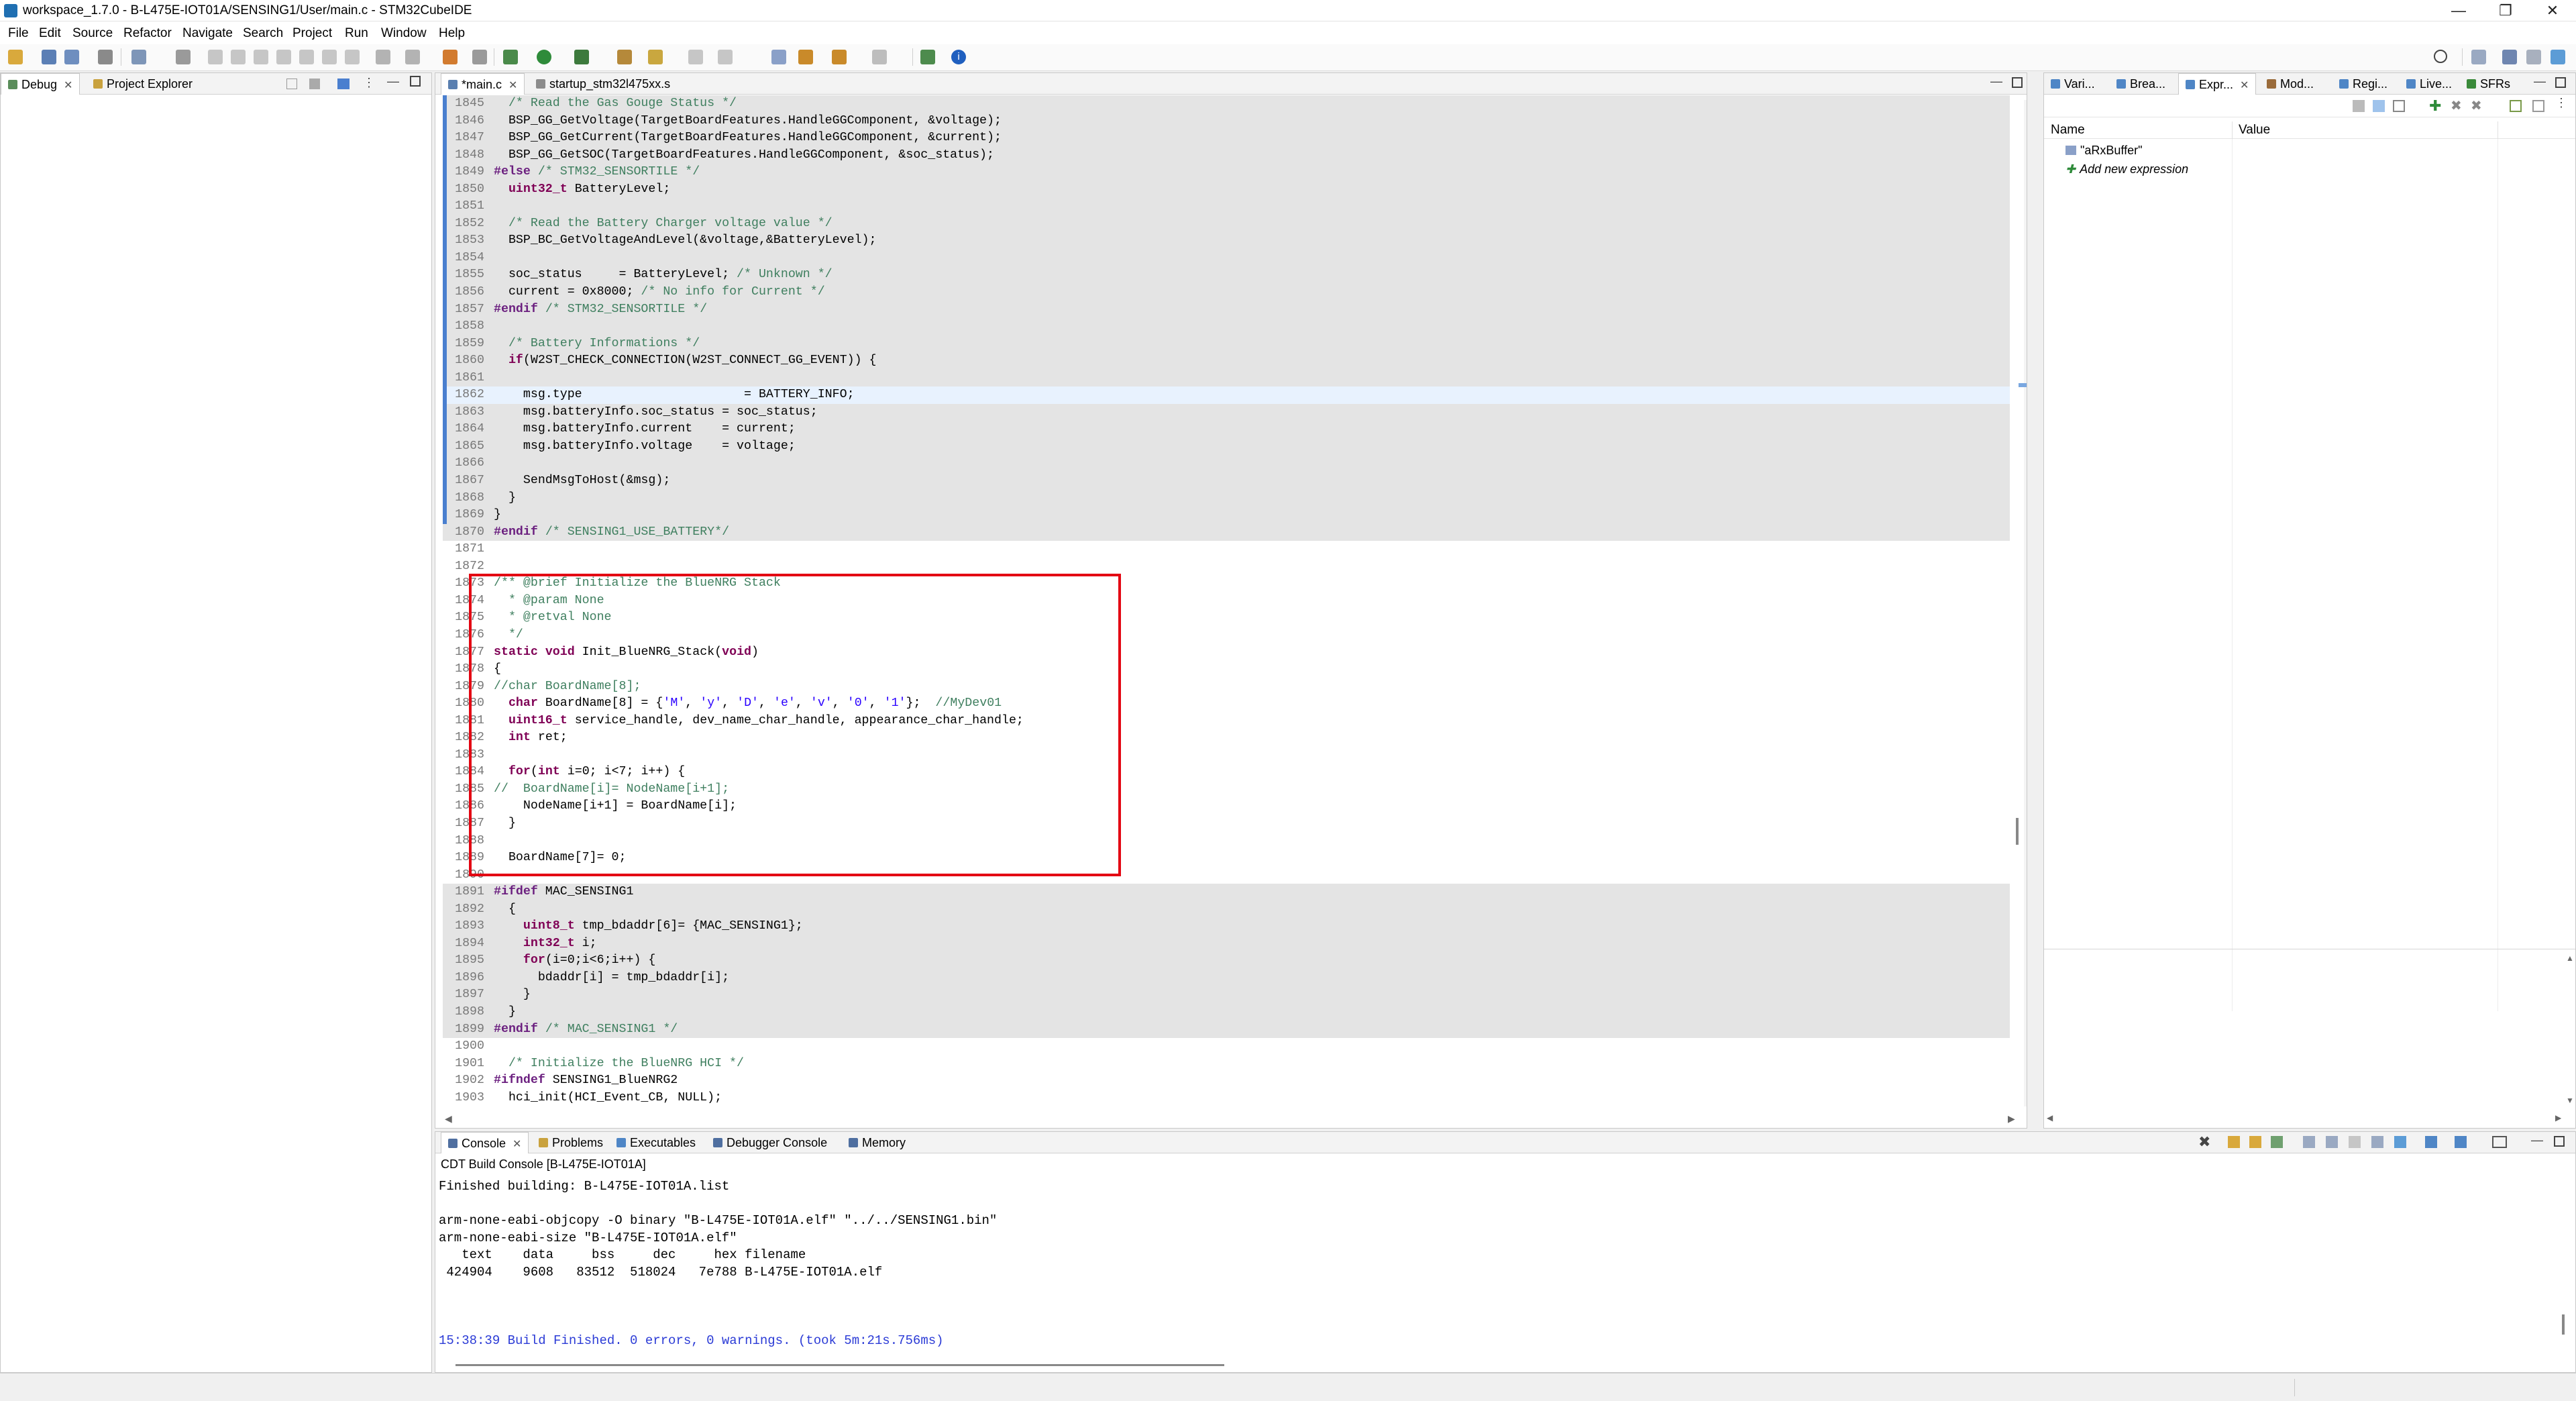 The width and height of the screenshot is (2576, 1401). I want to click on scroll-left-icon: ◀, so click(2050, 1118).